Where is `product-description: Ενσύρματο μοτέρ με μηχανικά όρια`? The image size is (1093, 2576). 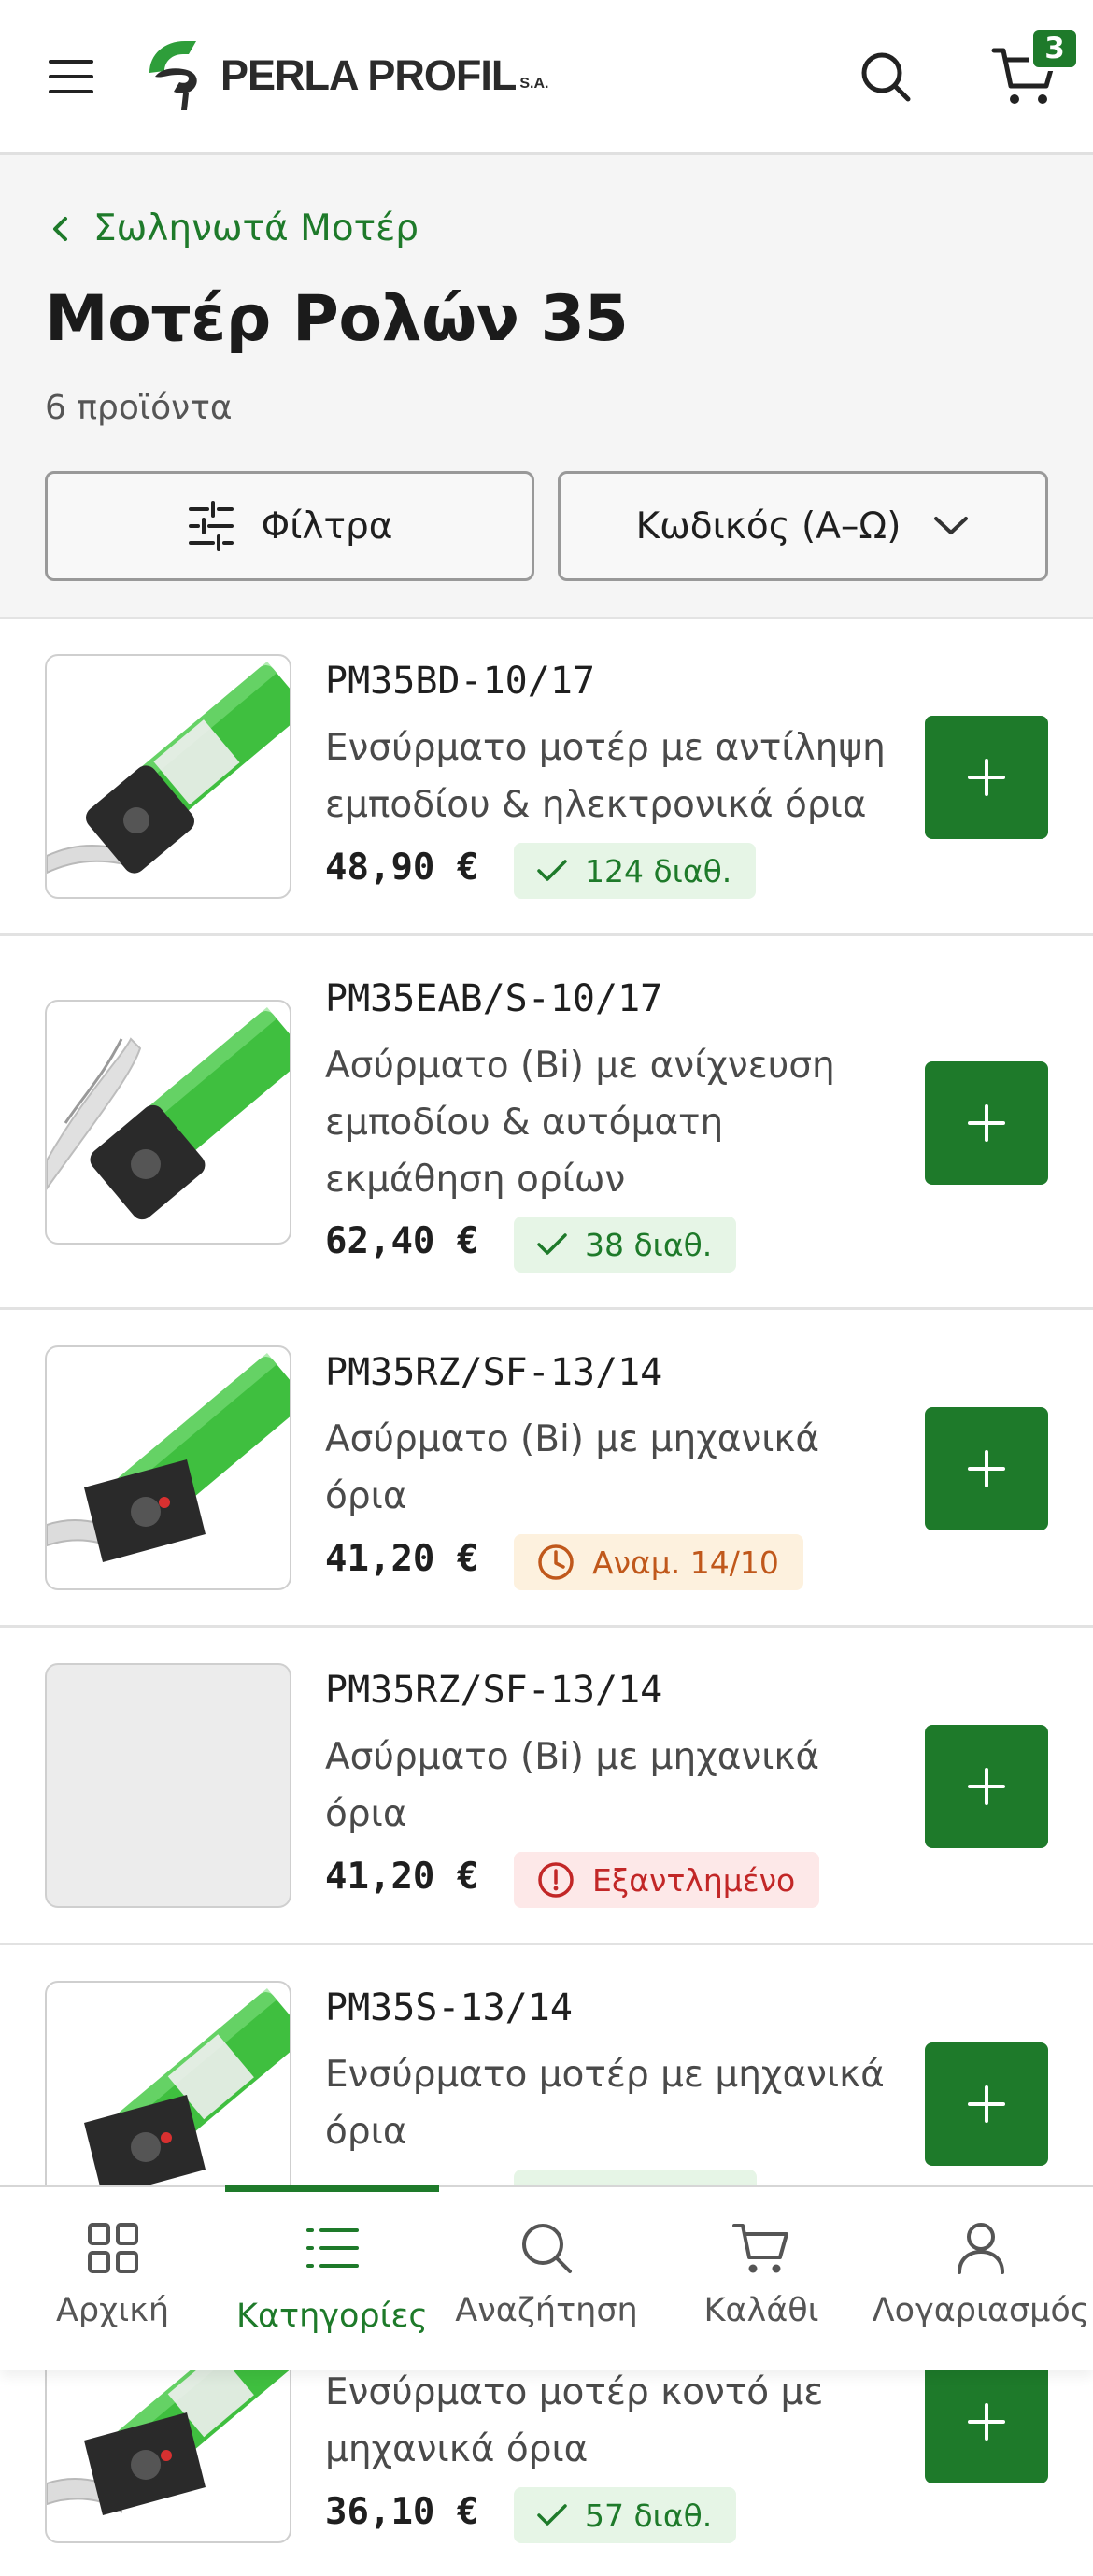
product-description: Ενσύρματο μοτέρ με μηχανικά όρια is located at coordinates (605, 2103).